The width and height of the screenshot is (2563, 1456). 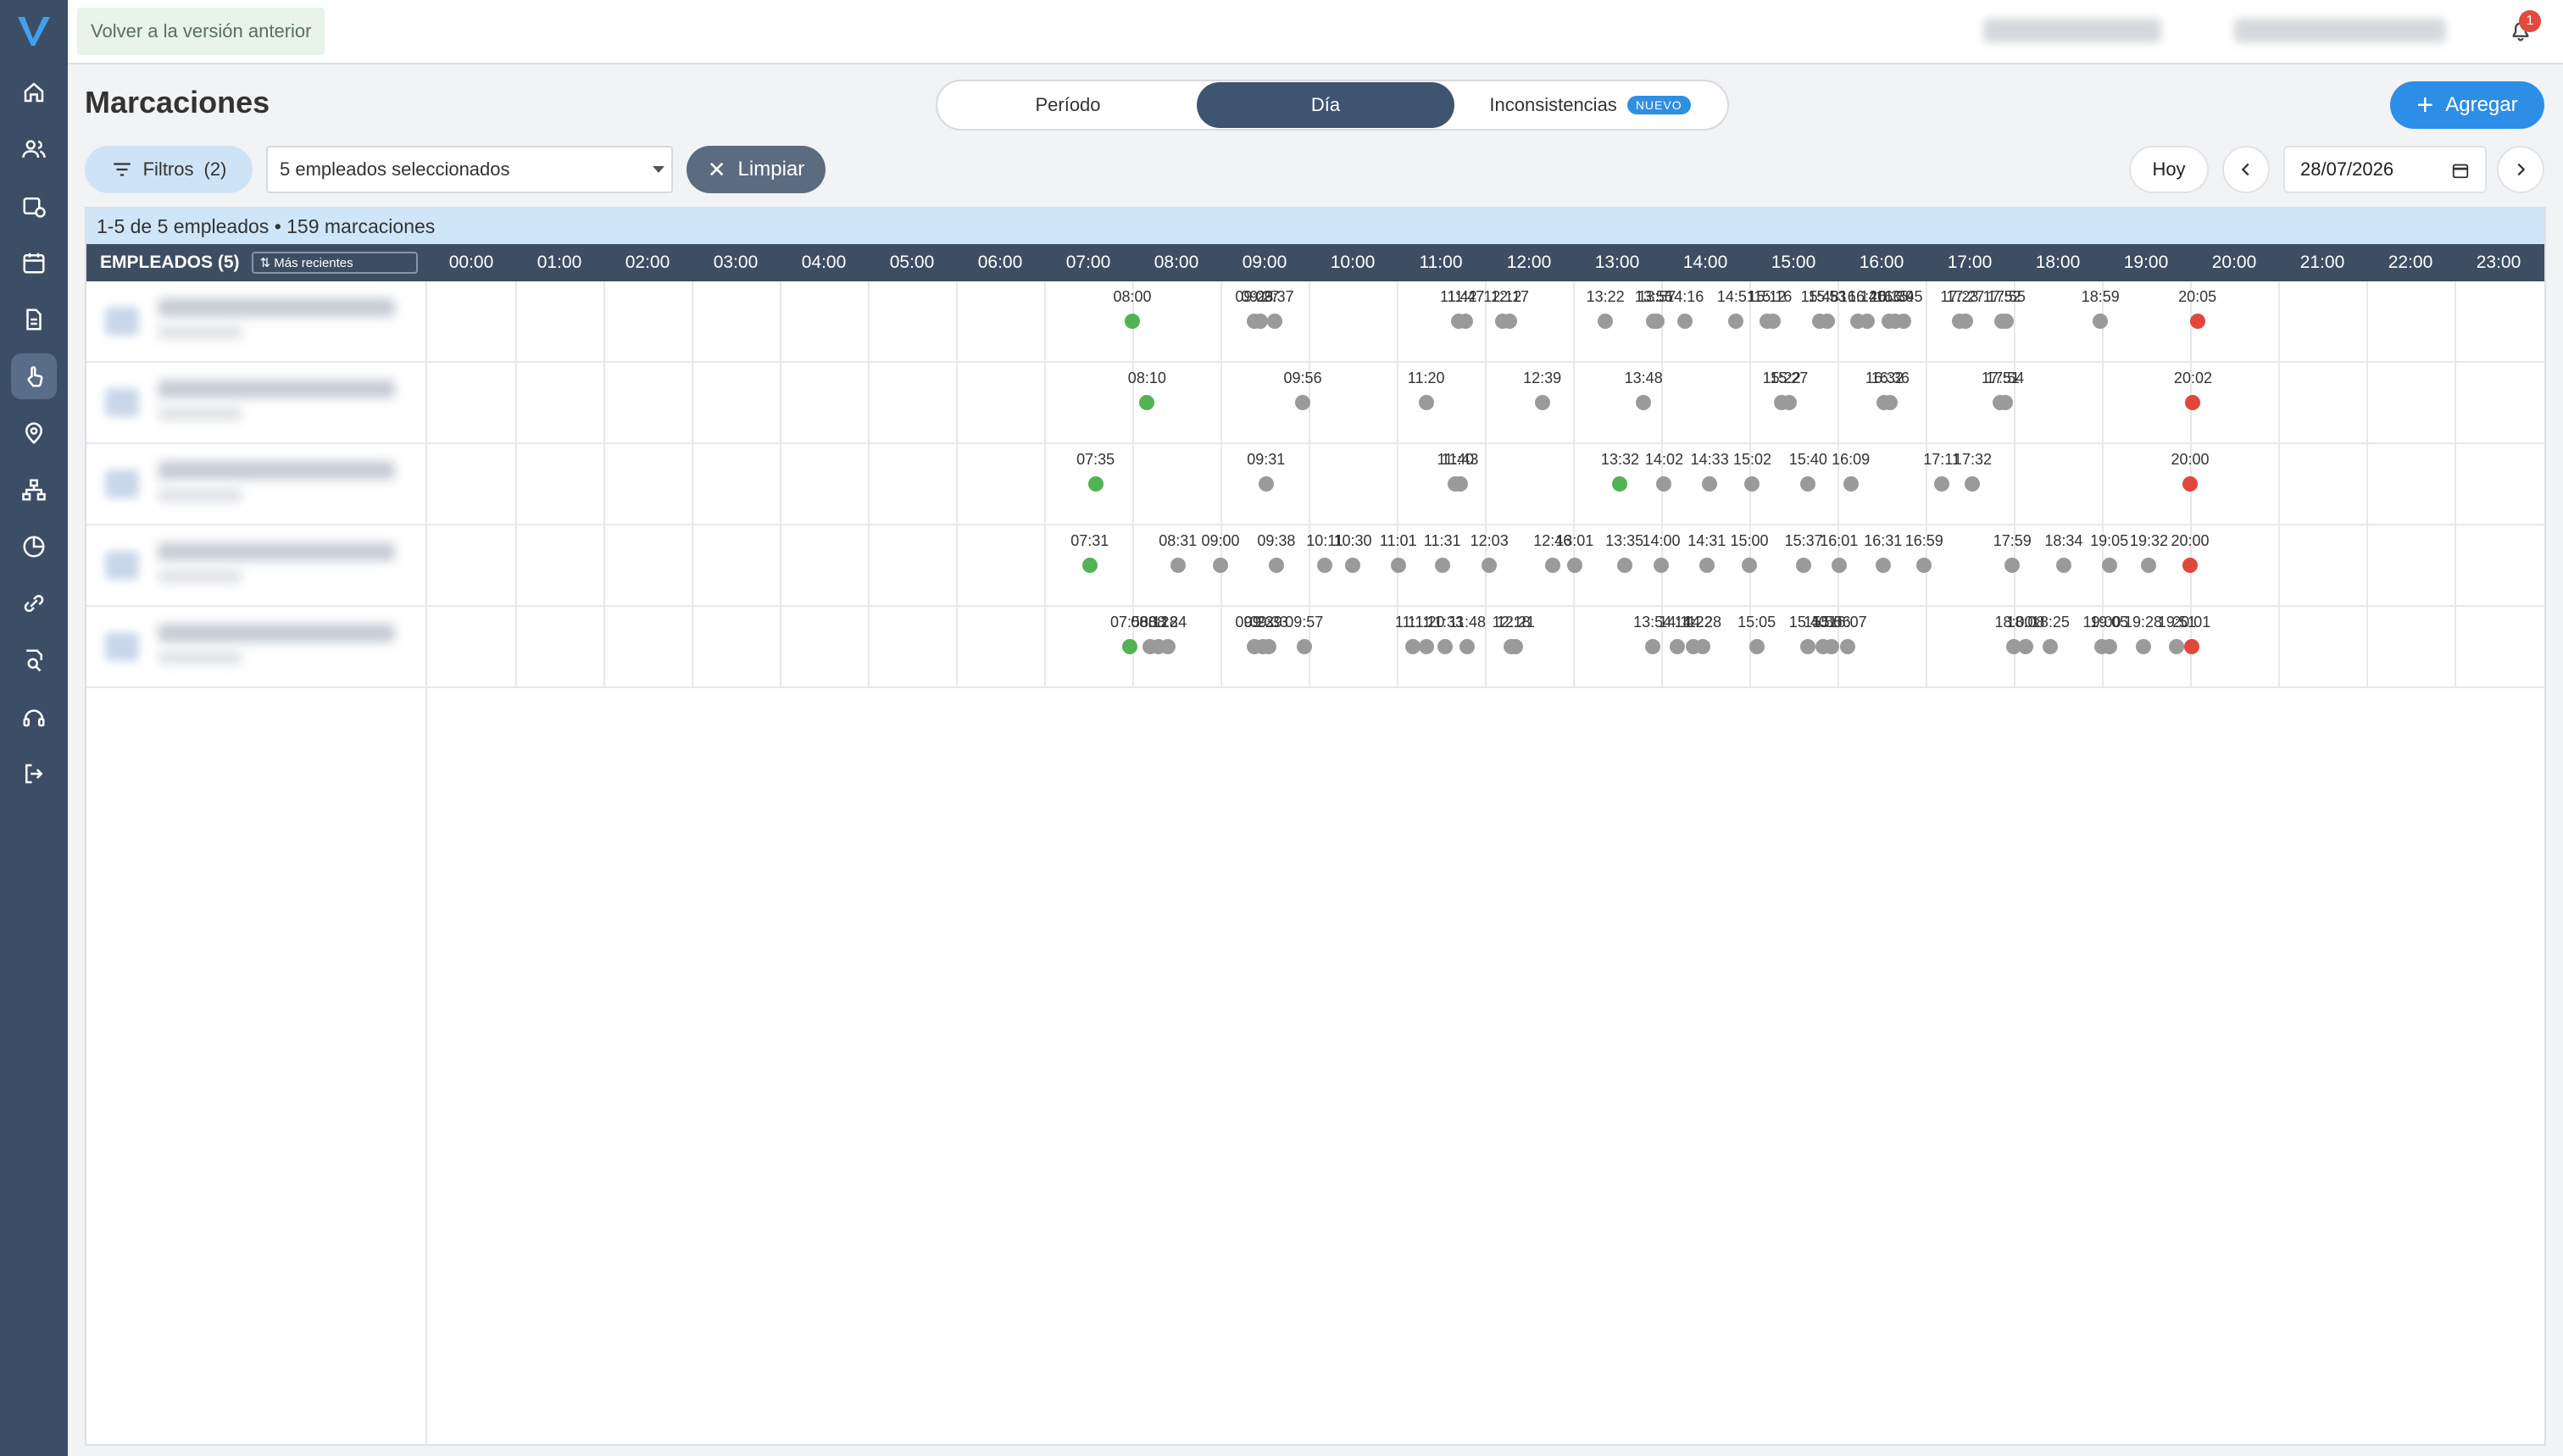 I want to click on link-icon, so click(x=34, y=604).